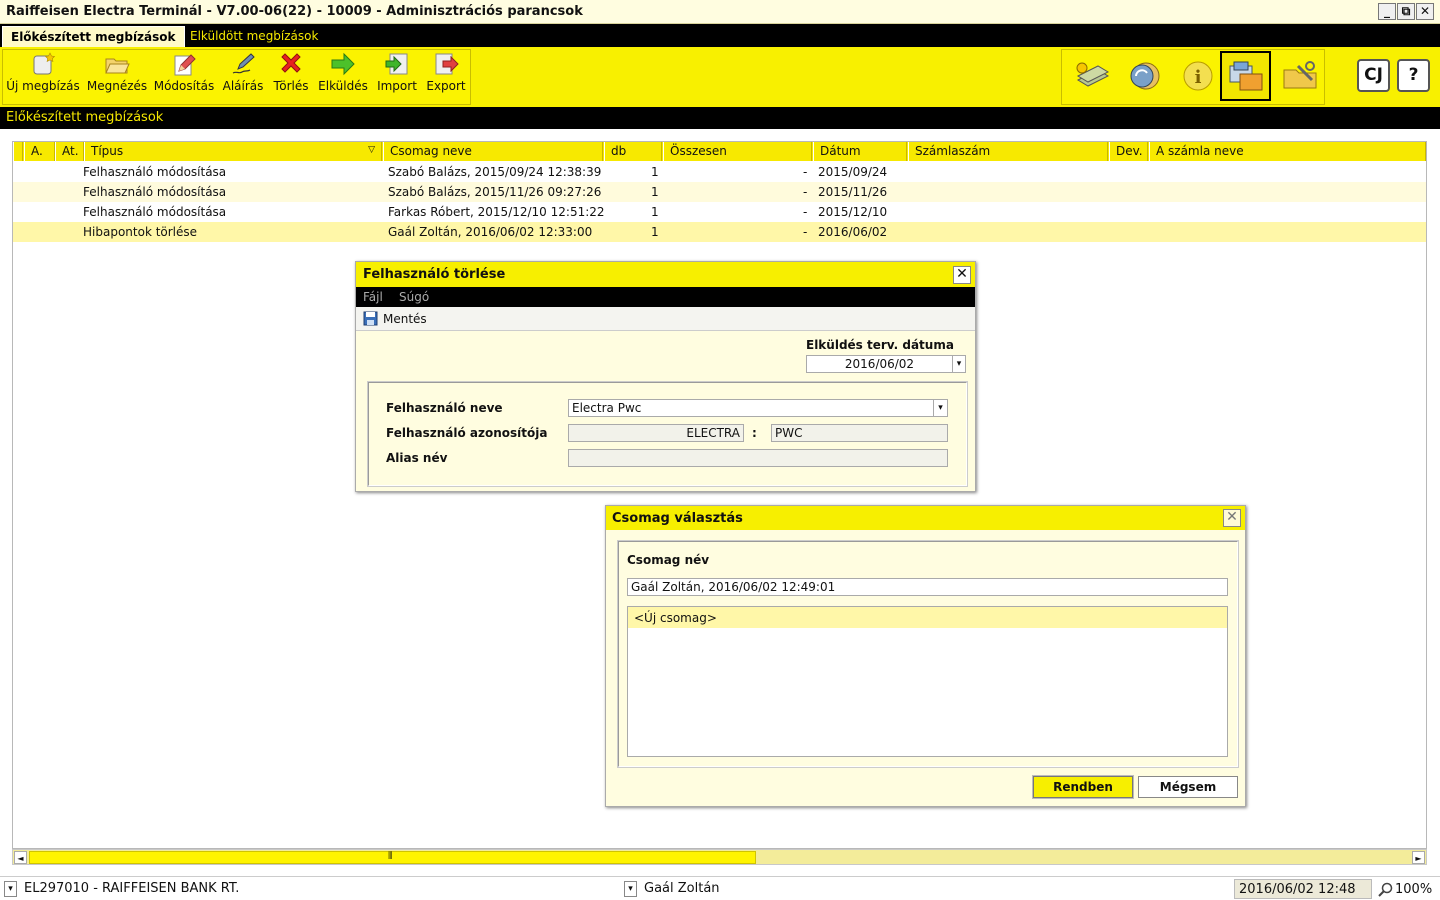 The image size is (1440, 900). I want to click on user-id-field-1: ELECTRA, so click(656, 433).